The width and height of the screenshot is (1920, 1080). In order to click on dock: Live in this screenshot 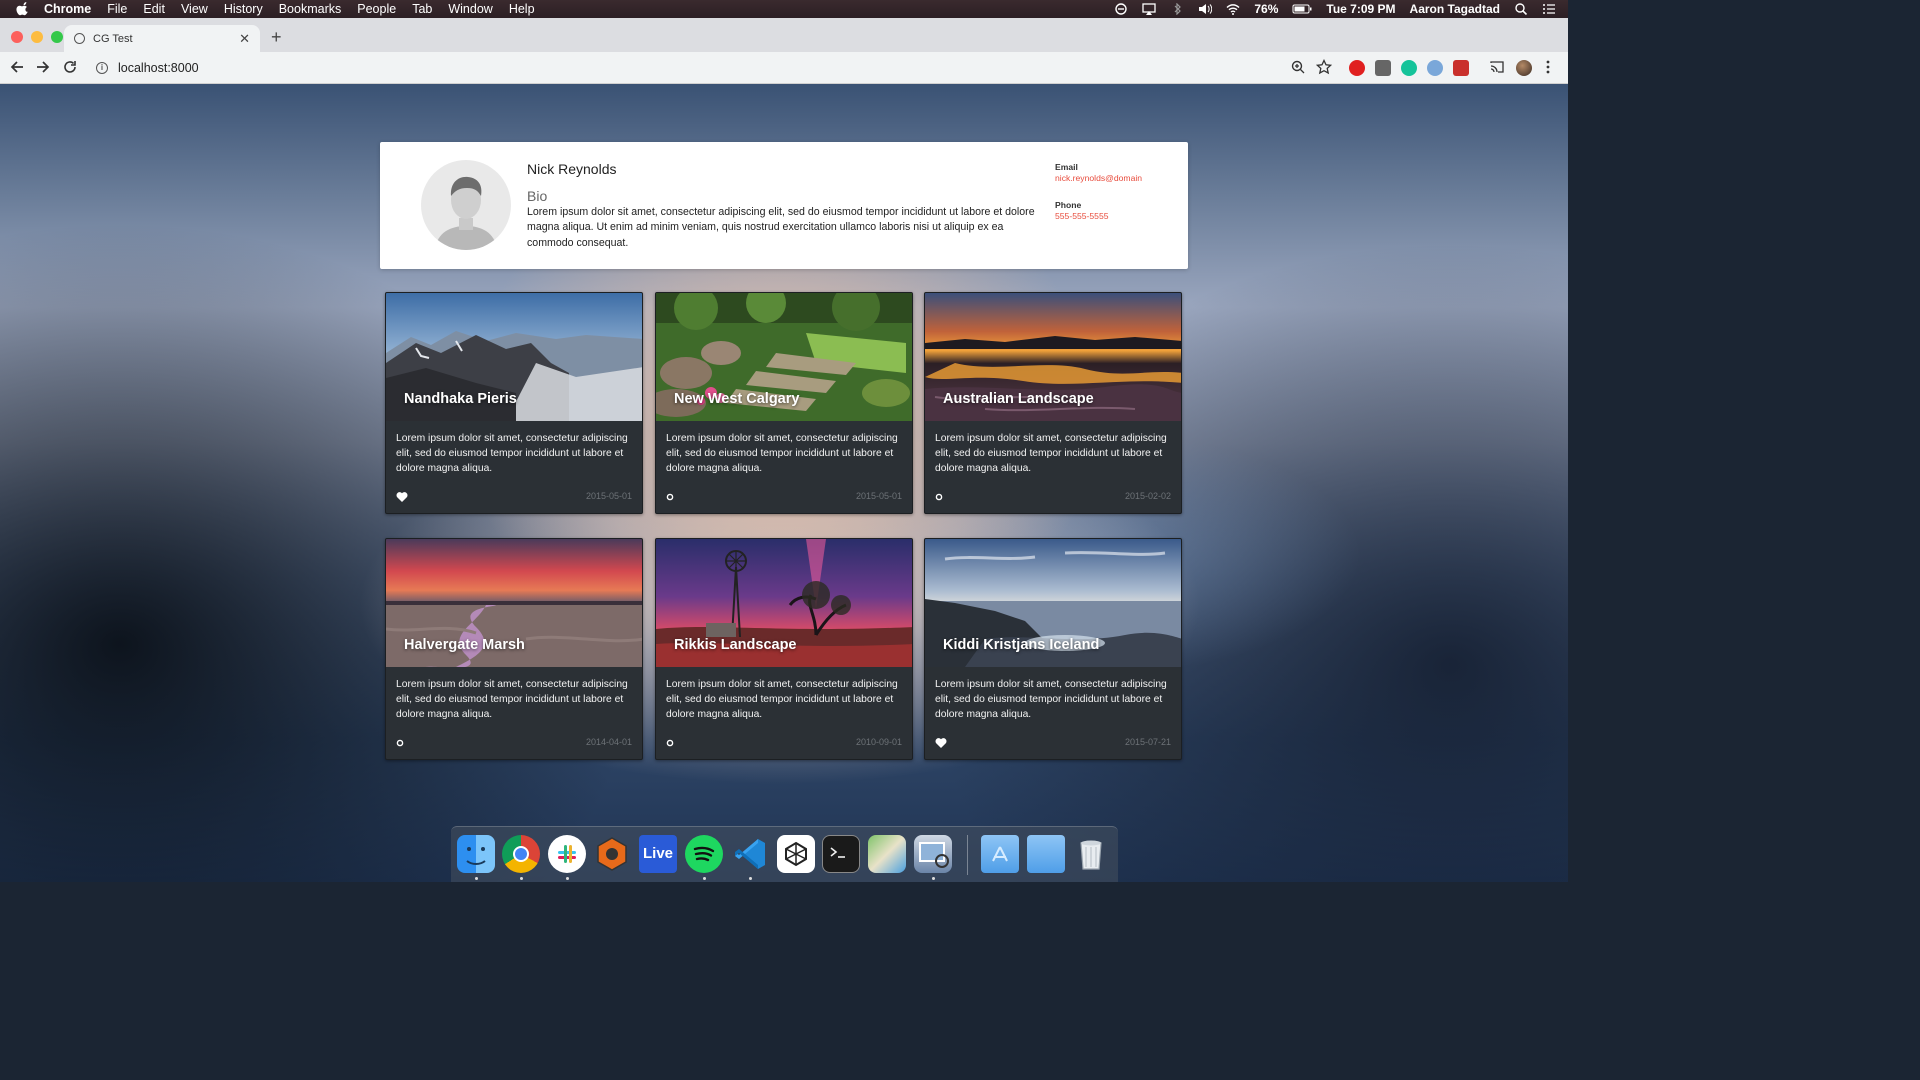, I will do `click(784, 854)`.